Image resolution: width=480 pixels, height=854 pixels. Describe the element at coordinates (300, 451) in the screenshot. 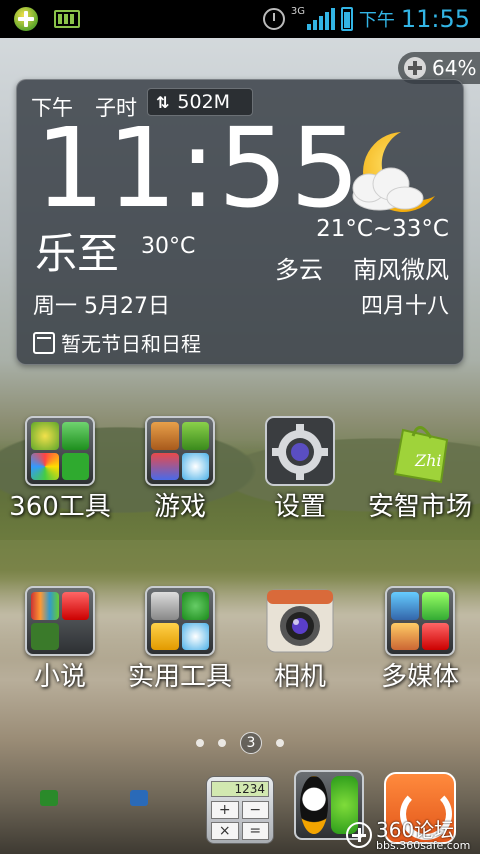

I see `gear-icon` at that location.